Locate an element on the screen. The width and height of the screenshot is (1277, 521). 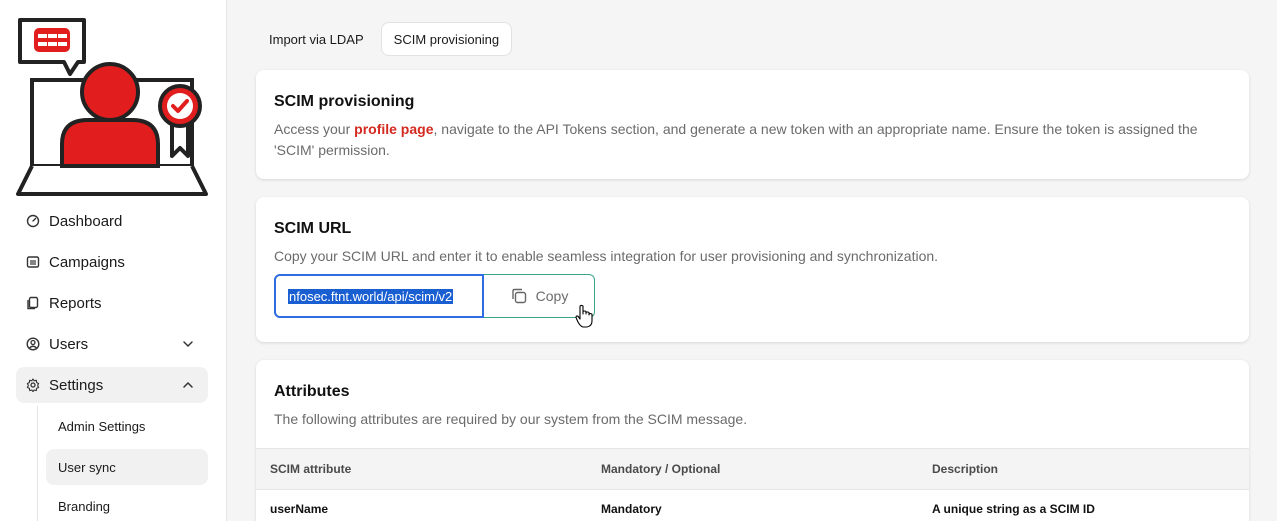
sidebar-item-label: Dashboard is located at coordinates (86, 221).